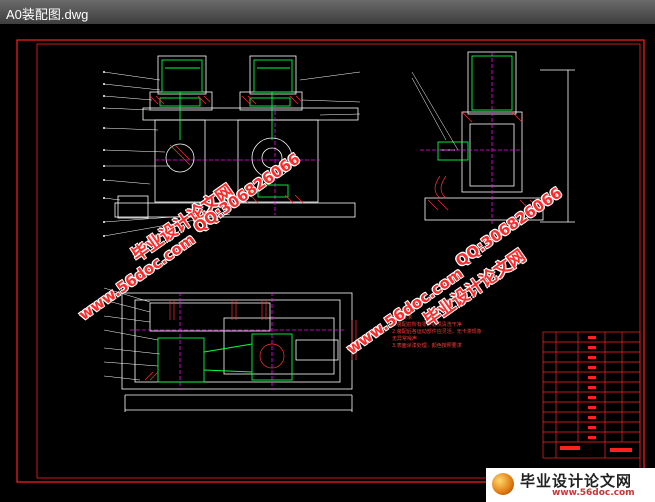 Image resolution: width=655 pixels, height=502 pixels. What do you see at coordinates (47, 14) in the screenshot?
I see `window-title: A0装配图.dwg` at bounding box center [47, 14].